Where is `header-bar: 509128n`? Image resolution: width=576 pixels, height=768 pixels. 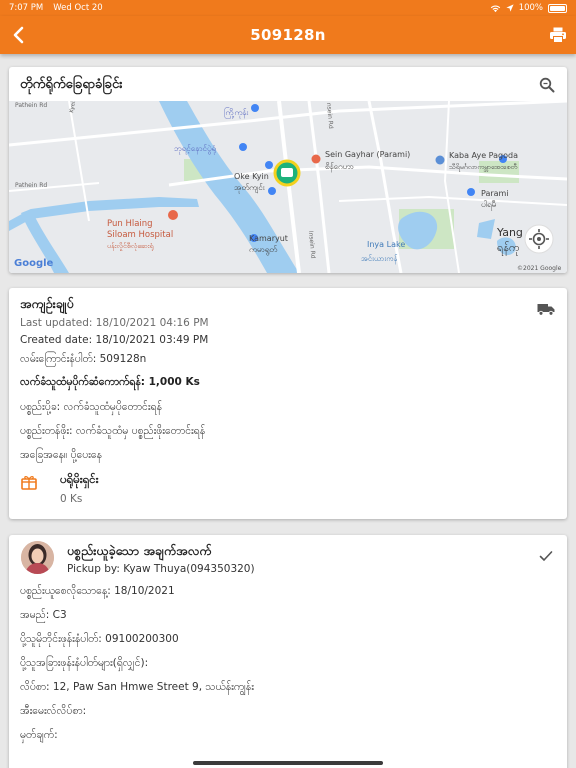
header-bar: 509128n is located at coordinates (288, 35).